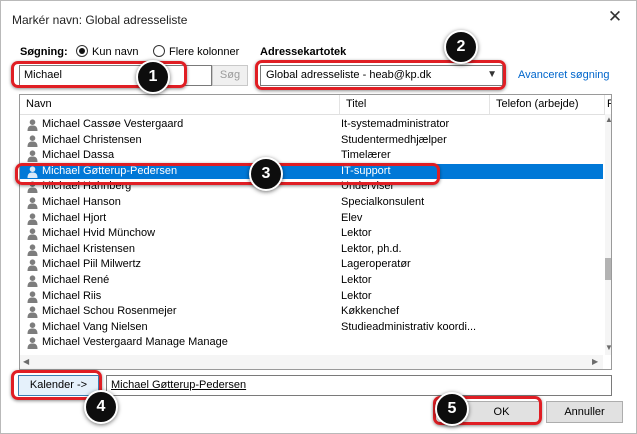 This screenshot has width=637, height=434. Describe the element at coordinates (72, 295) in the screenshot. I see `cell-name: Michael Riis` at that location.